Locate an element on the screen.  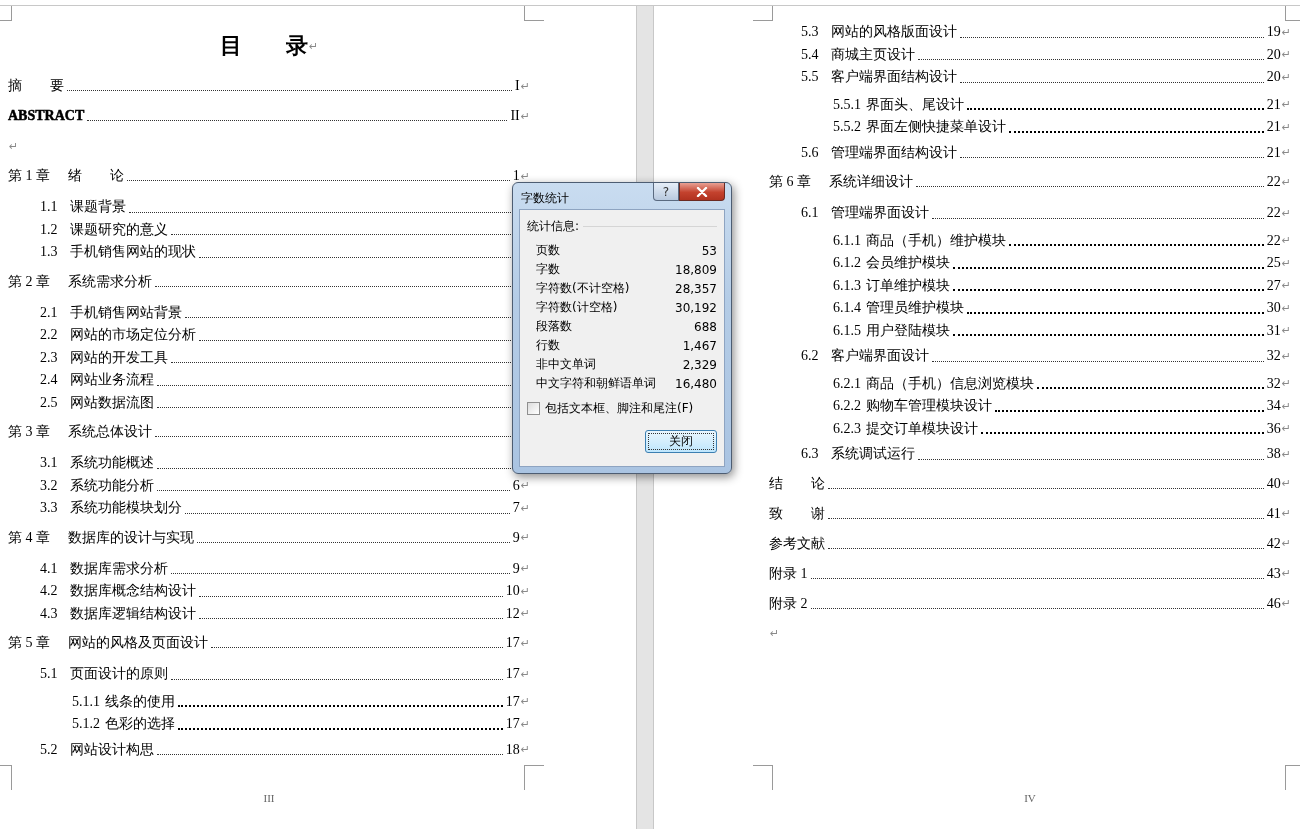
section-number: 6.1.5 is located at coordinates (847, 330).